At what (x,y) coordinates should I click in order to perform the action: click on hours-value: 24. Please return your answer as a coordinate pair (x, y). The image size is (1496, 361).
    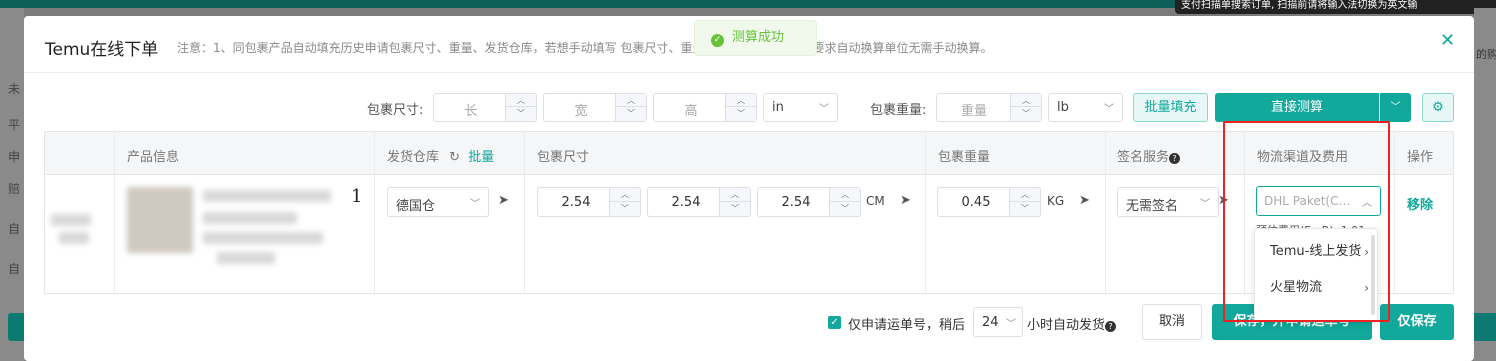
    Looking at the image, I should click on (990, 322).